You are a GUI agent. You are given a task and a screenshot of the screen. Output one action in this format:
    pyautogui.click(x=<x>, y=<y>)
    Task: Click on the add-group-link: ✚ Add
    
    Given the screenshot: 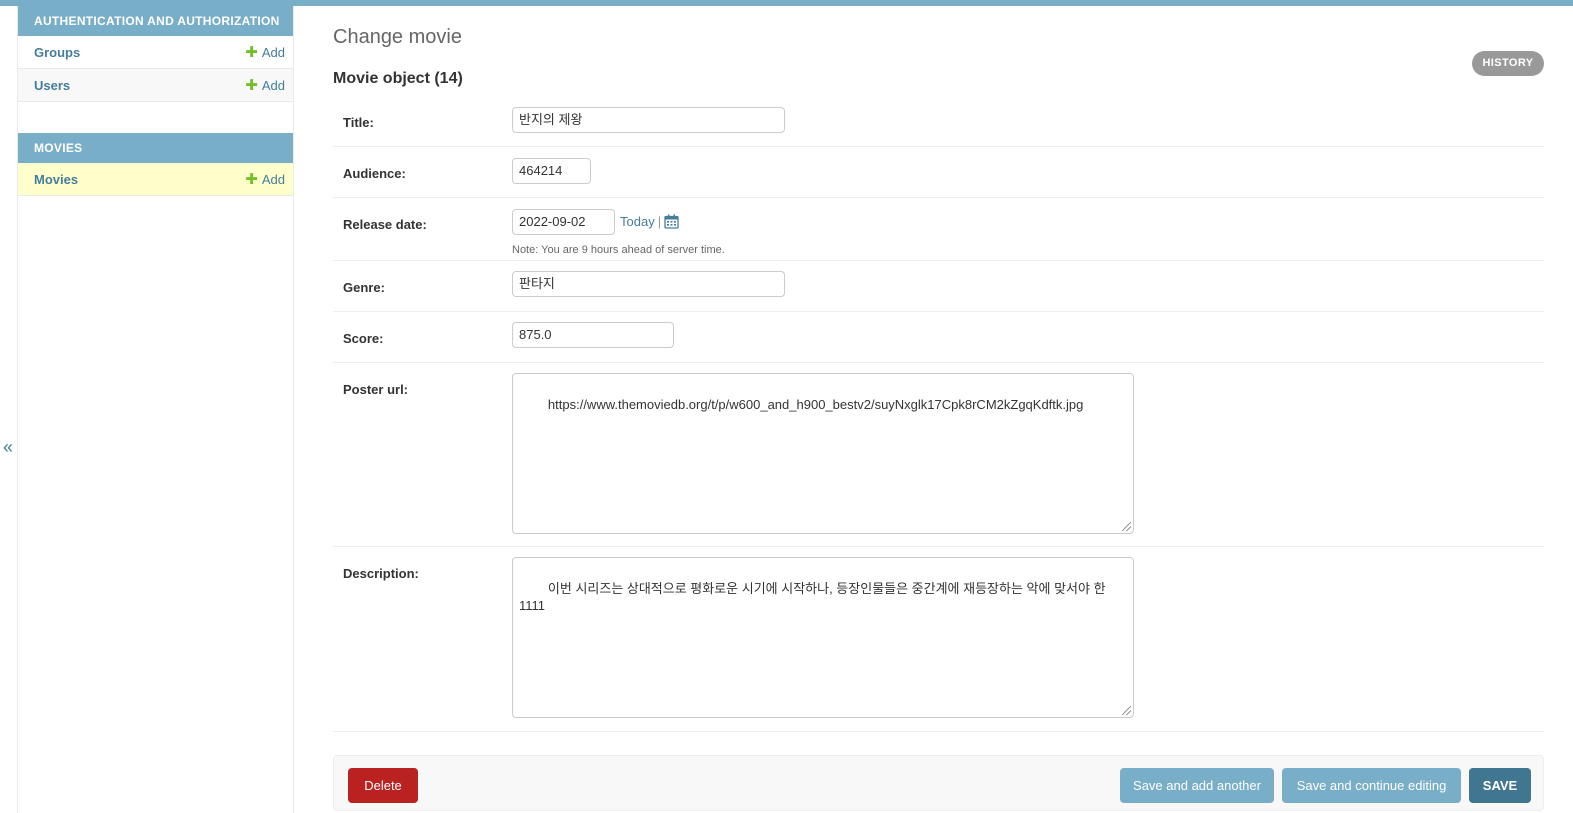 What is the action you would take?
    pyautogui.click(x=265, y=52)
    